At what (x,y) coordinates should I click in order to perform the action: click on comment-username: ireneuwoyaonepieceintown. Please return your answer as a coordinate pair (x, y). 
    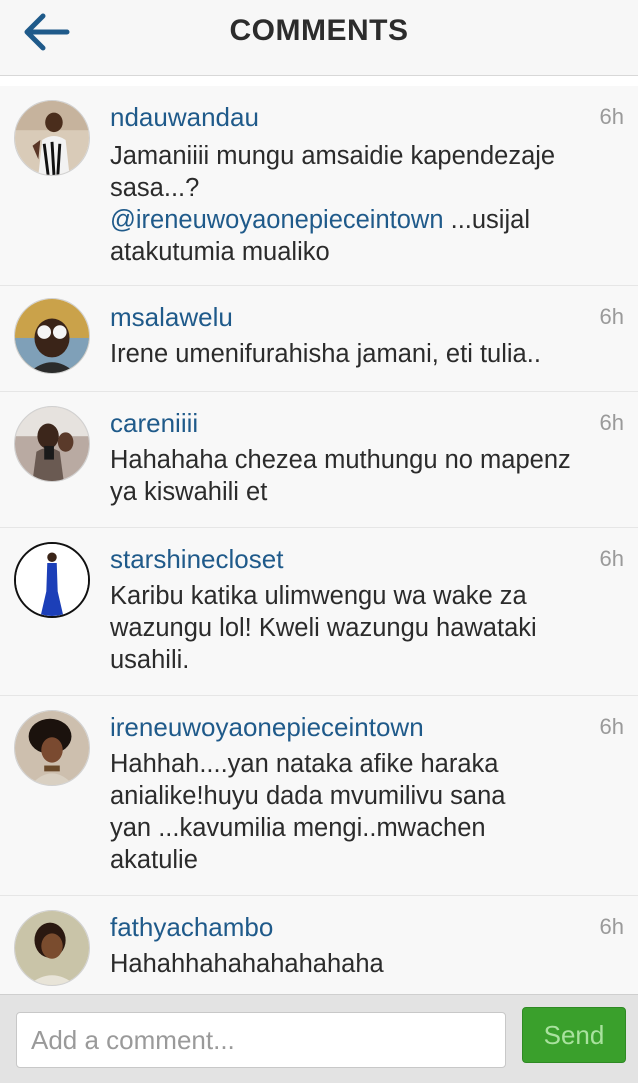
    Looking at the image, I should click on (267, 727).